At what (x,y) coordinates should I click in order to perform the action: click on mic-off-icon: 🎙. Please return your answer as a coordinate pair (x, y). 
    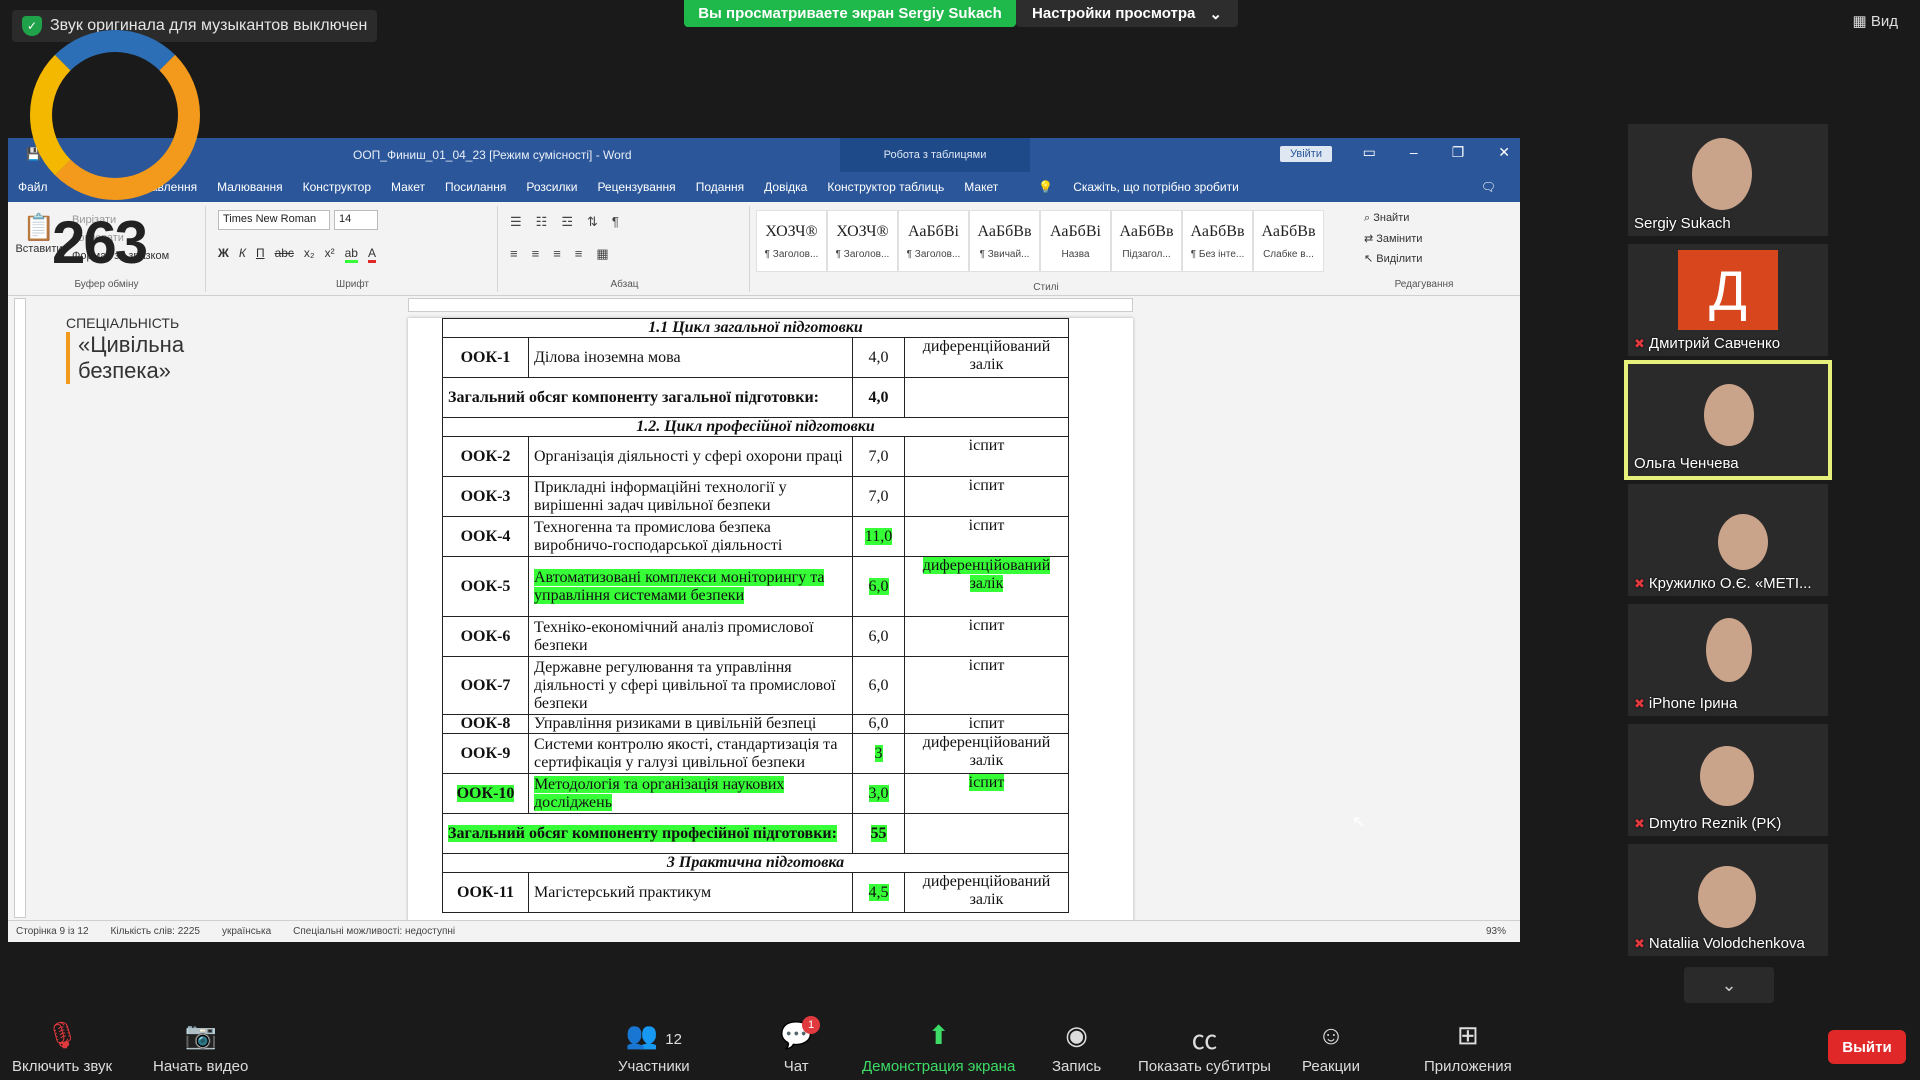
    Looking at the image, I should click on (62, 1035).